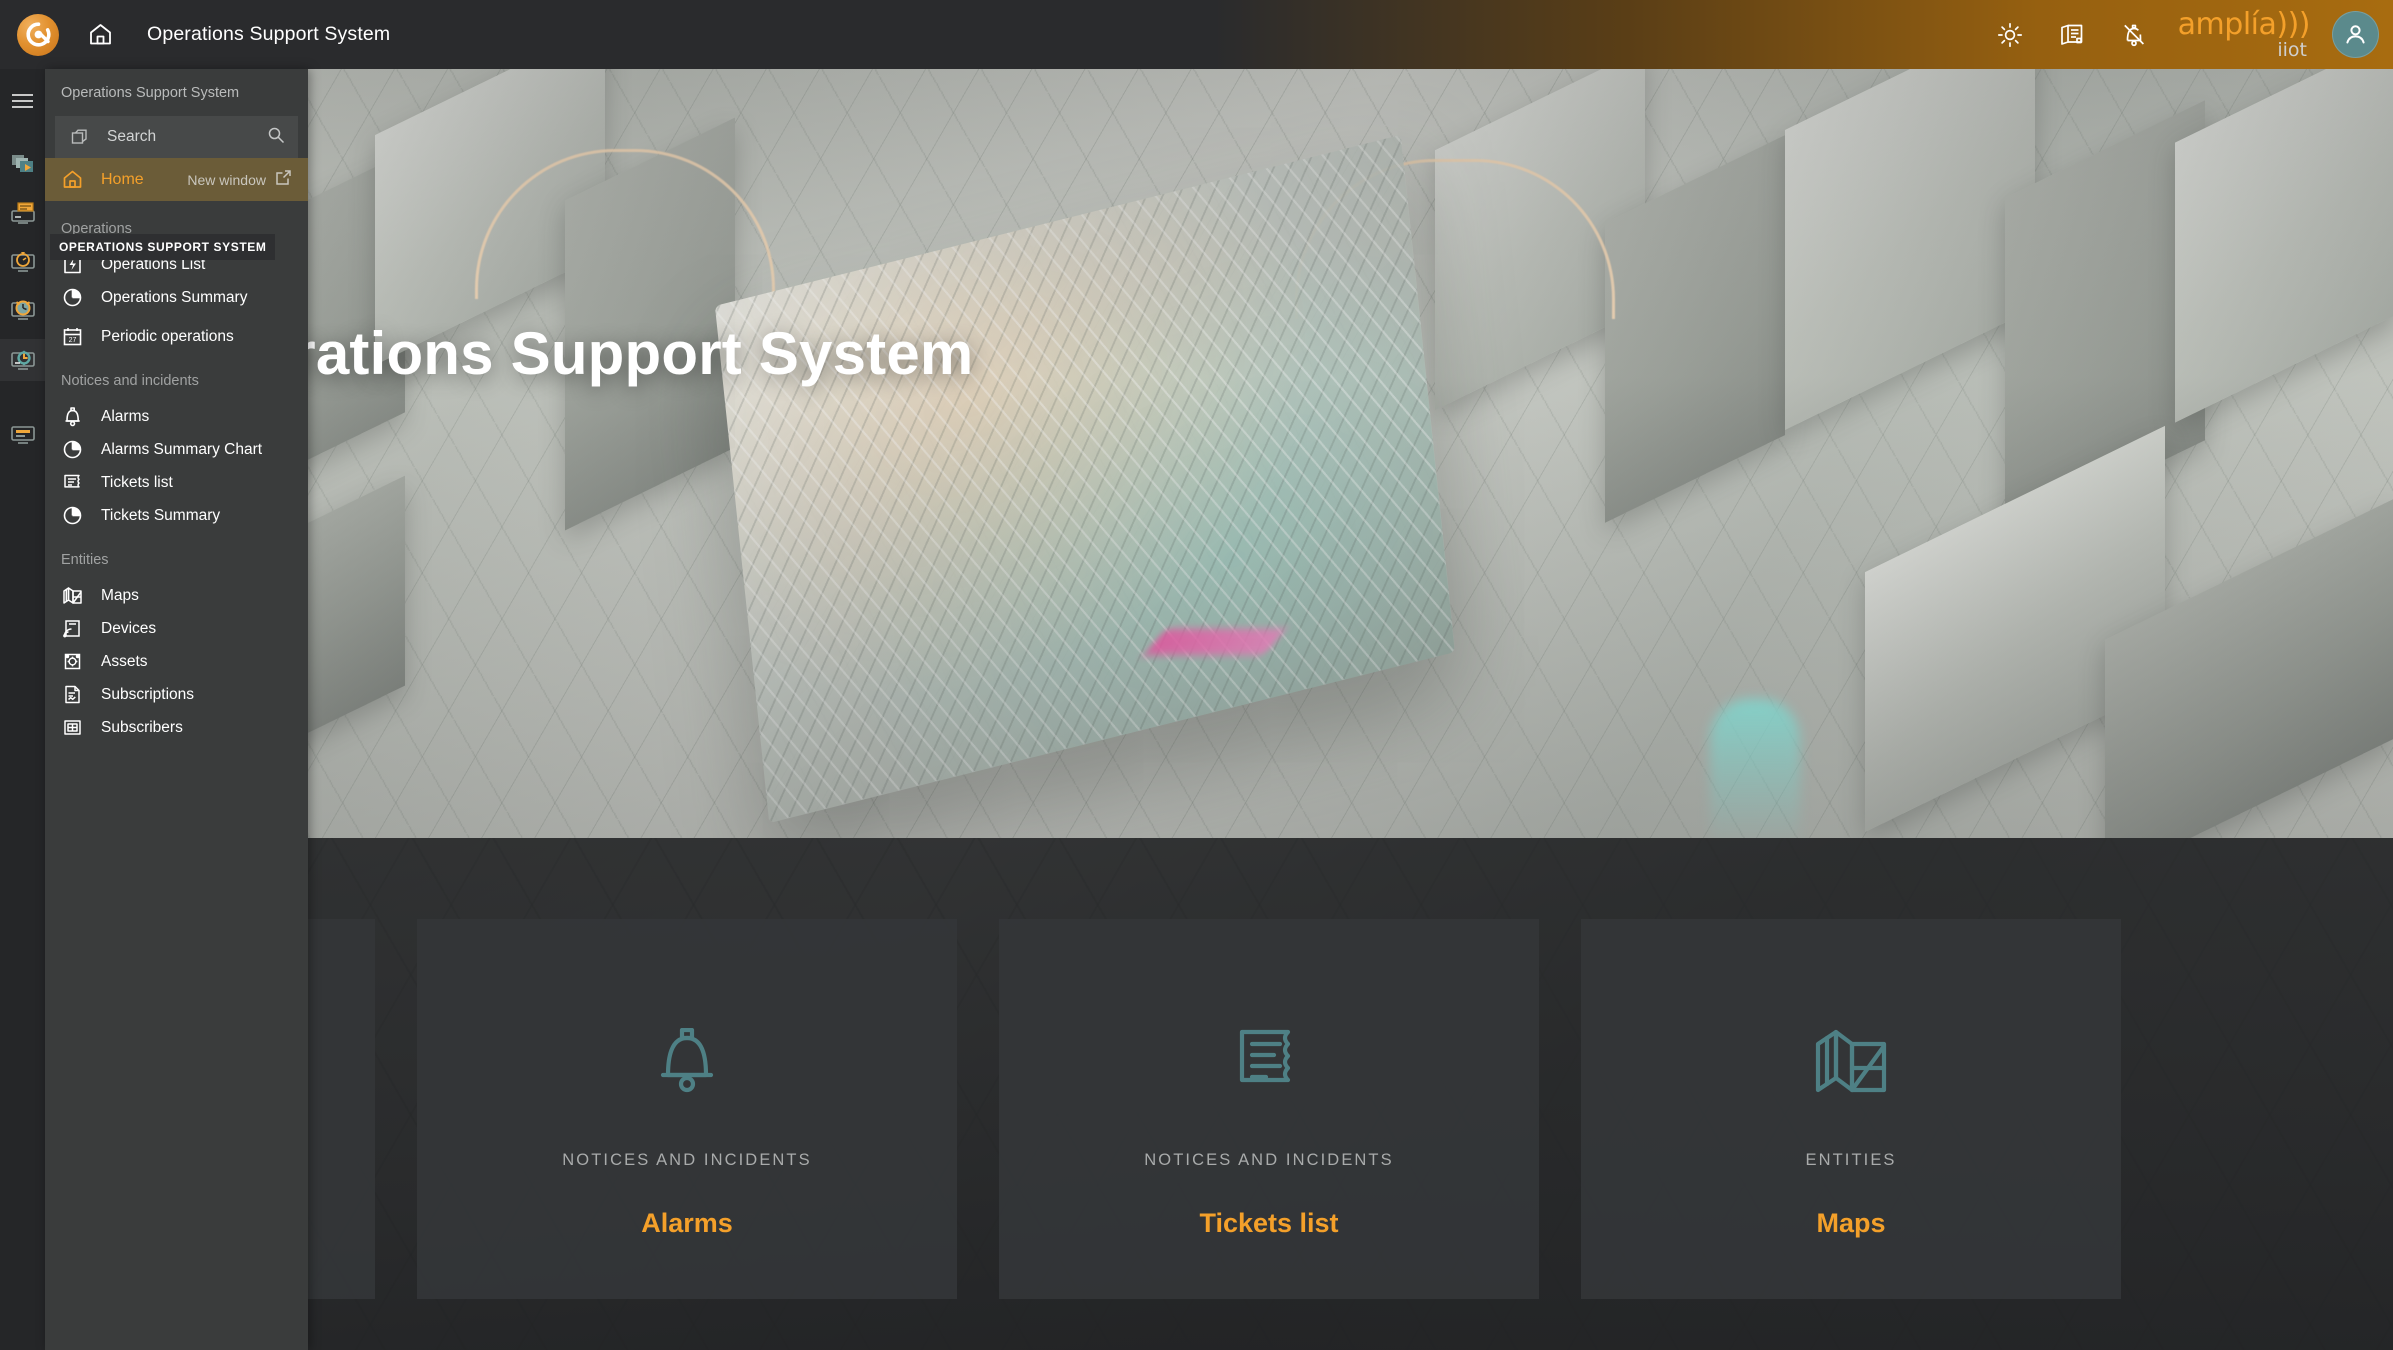 This screenshot has height=1350, width=2393. Describe the element at coordinates (129, 628) in the screenshot. I see `sidebar-item-label: Devices` at that location.